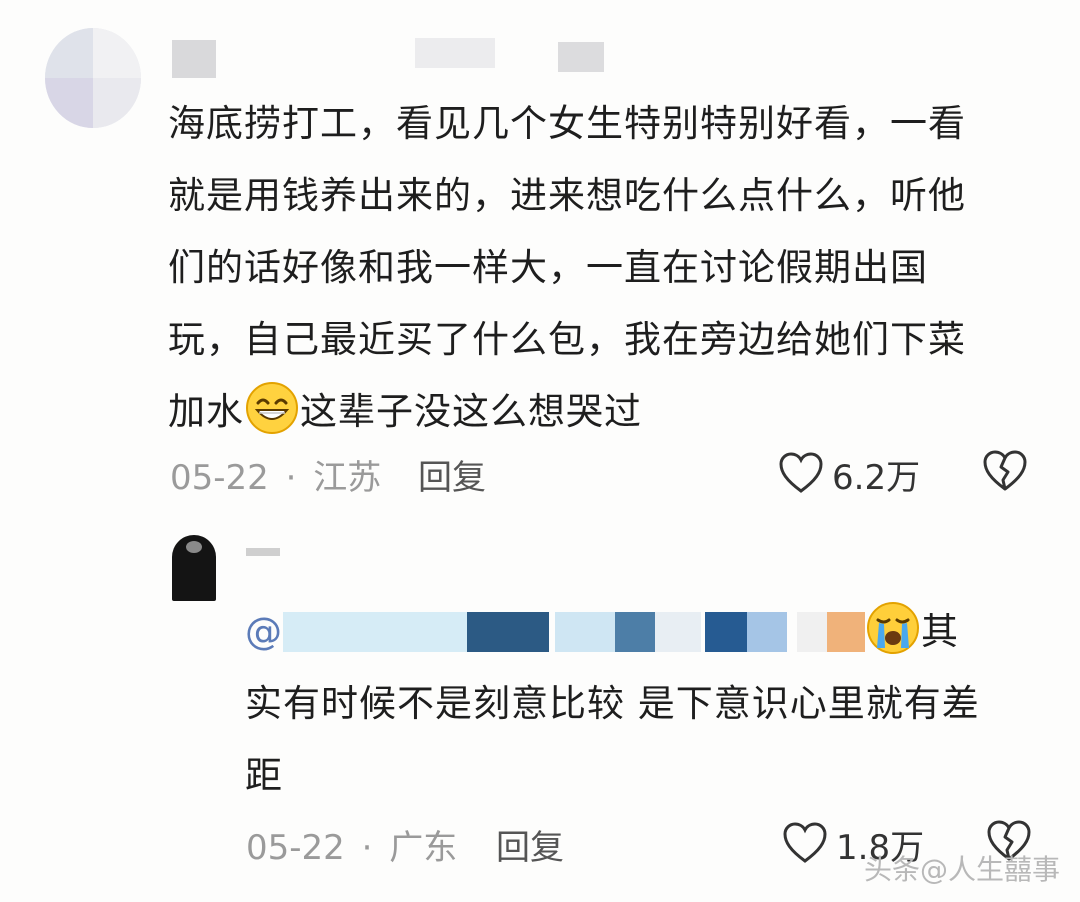  I want to click on crying-emoji-icon, so click(893, 628).